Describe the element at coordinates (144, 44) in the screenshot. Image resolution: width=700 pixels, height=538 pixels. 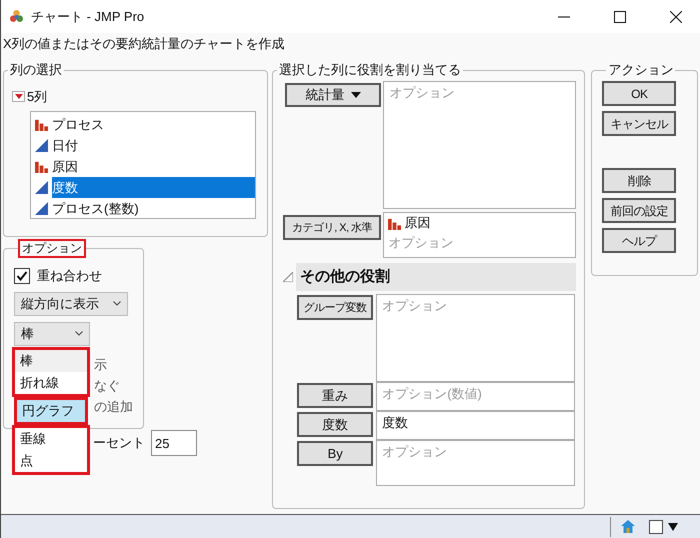
I see `description-text: X列の値またはその要約統計量のチャートを作成` at that location.